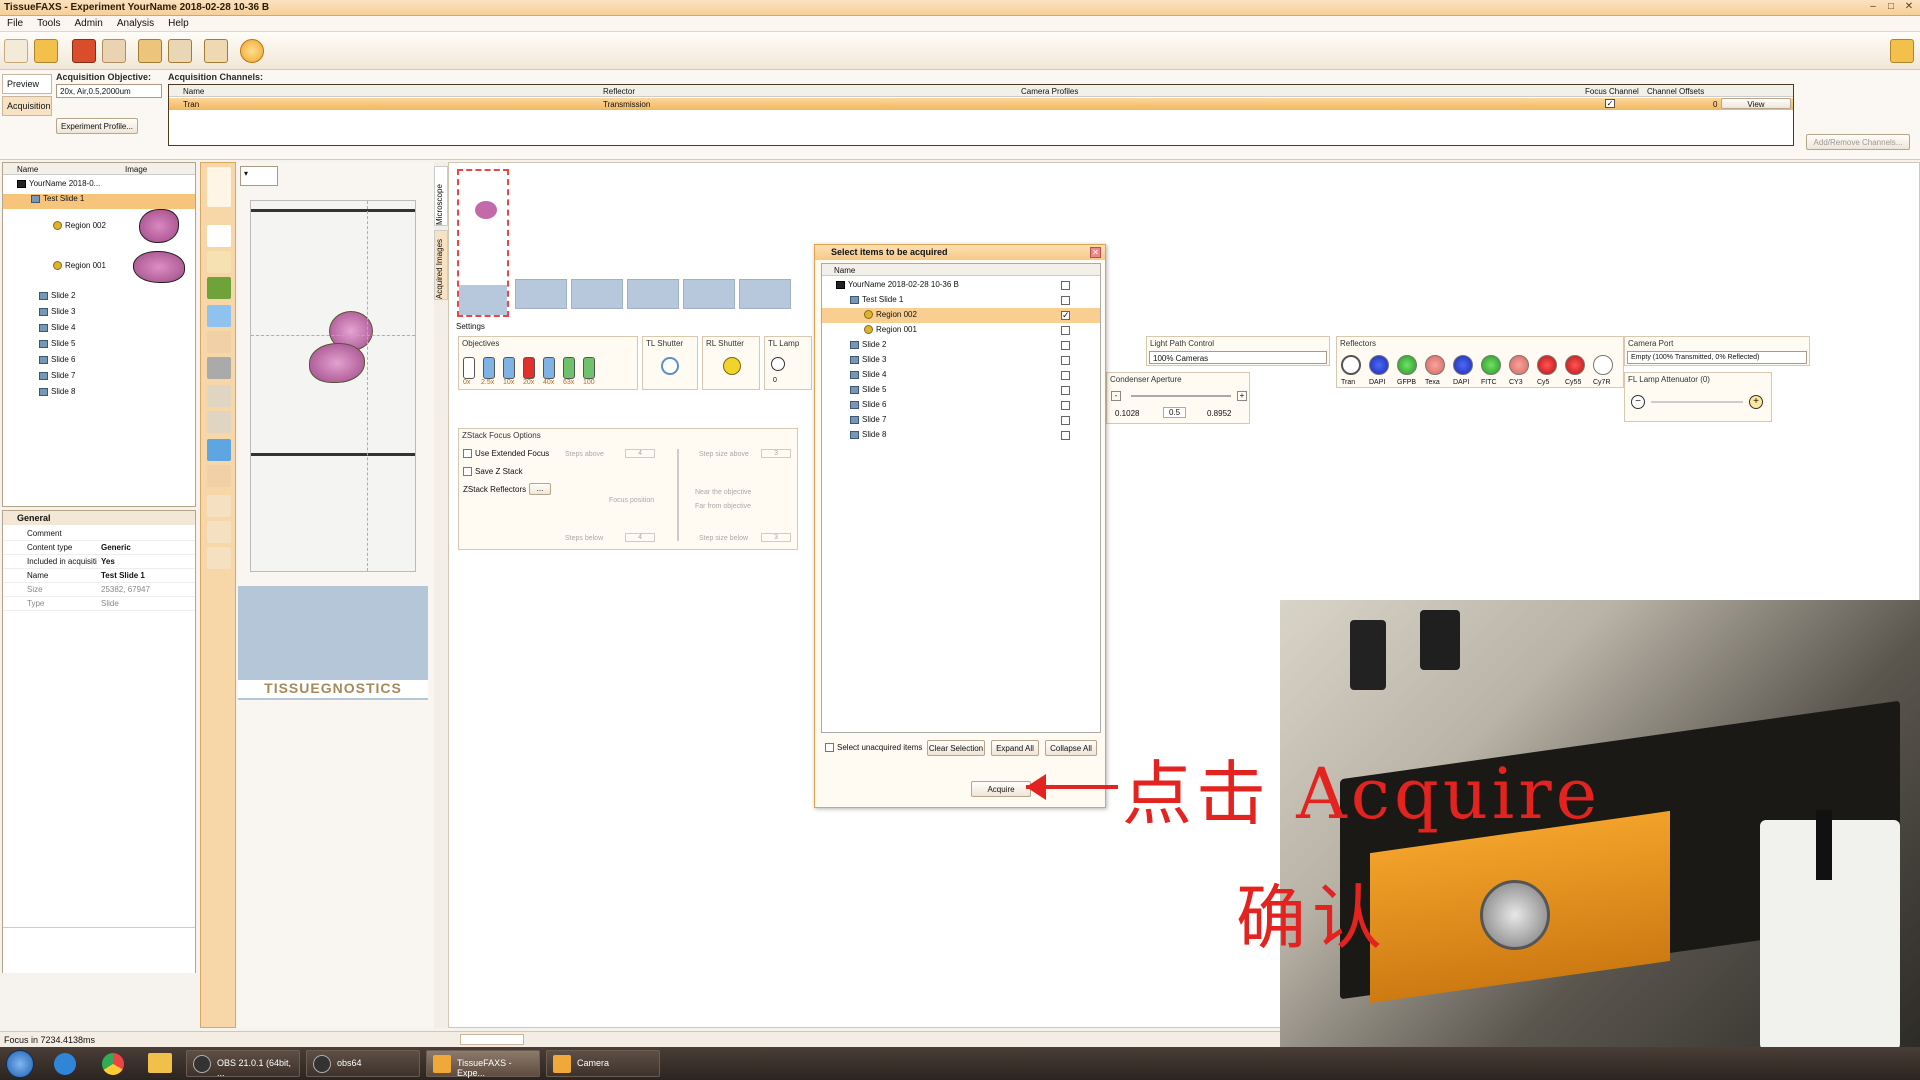 The width and height of the screenshot is (1920, 1080). Describe the element at coordinates (219, 558) in the screenshot. I see `zoom-icon` at that location.